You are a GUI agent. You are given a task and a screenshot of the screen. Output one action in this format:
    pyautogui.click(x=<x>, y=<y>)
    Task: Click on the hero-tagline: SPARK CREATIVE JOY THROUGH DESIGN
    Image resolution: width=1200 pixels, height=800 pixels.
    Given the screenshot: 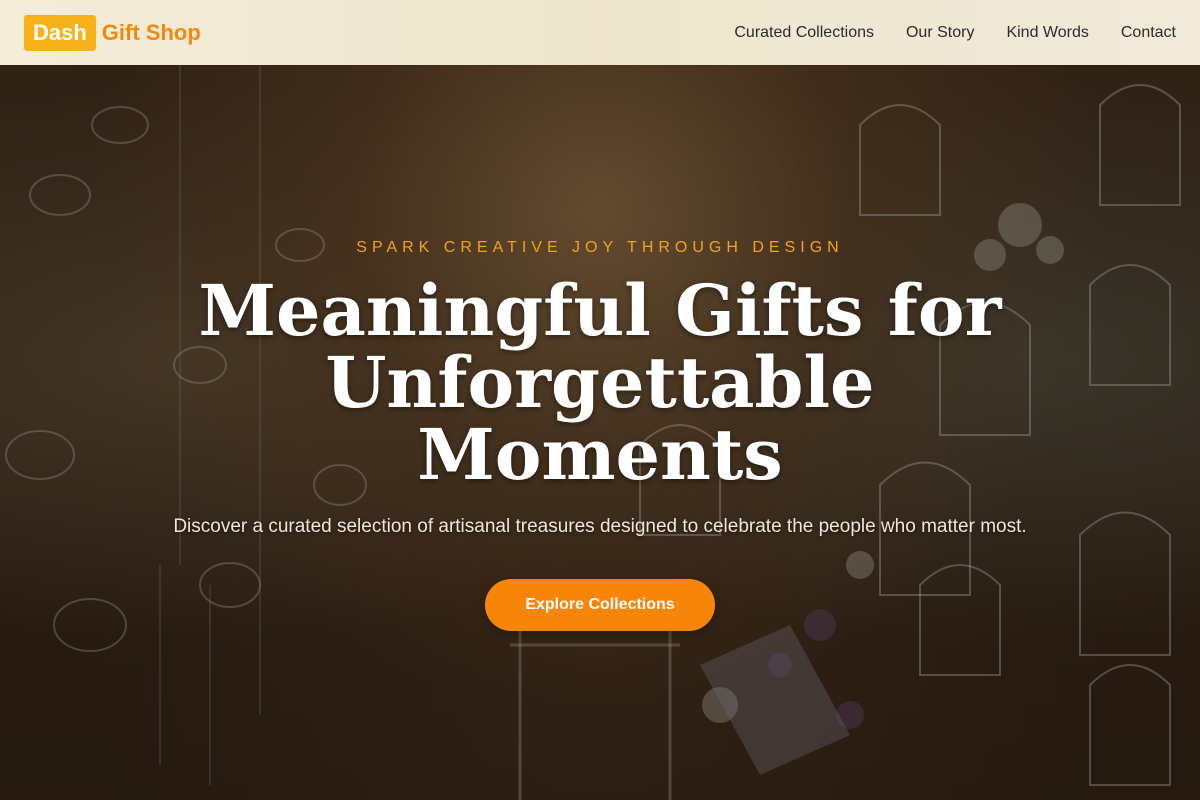 What is the action you would take?
    pyautogui.click(x=600, y=247)
    